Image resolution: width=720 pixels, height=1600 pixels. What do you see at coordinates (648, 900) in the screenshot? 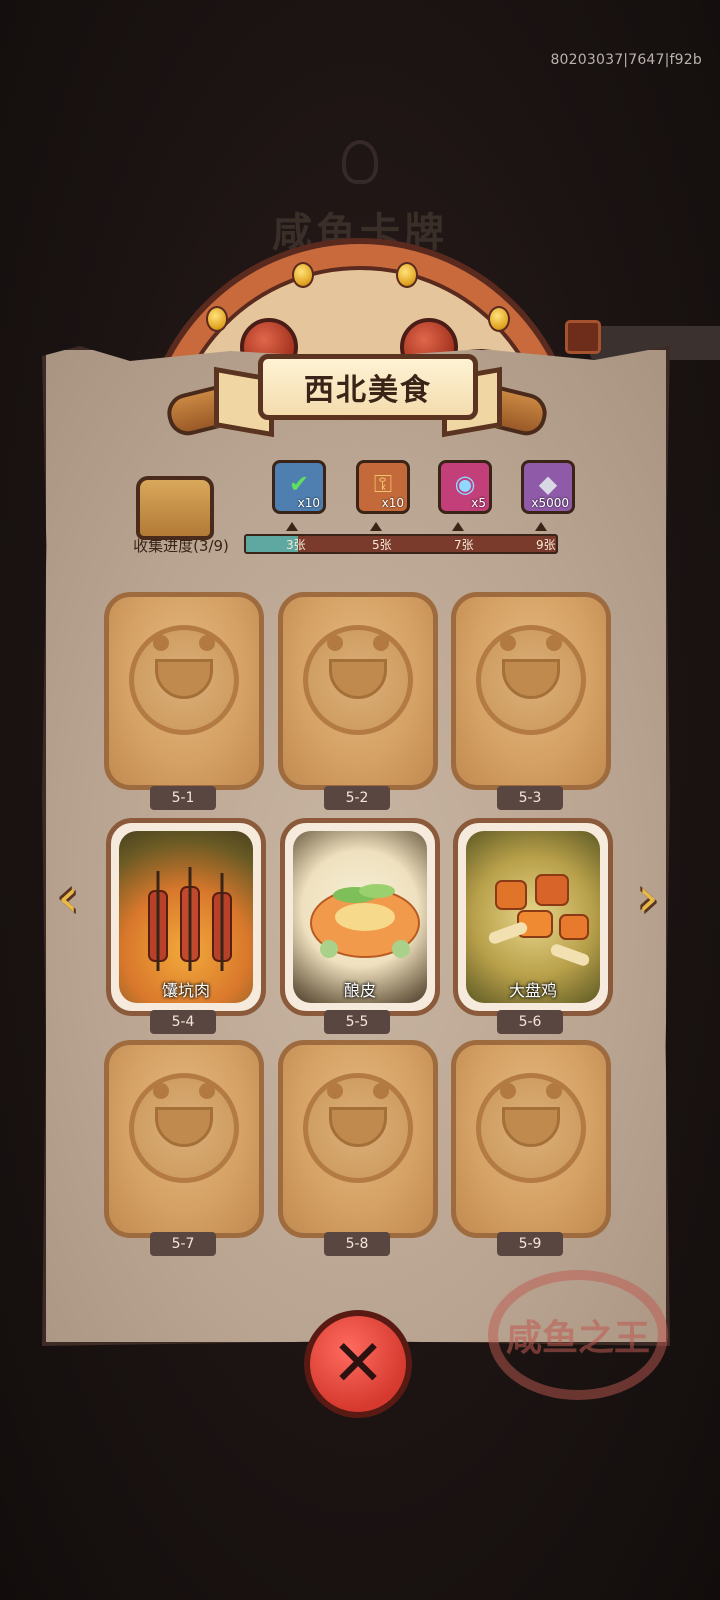
I see `chevron-right-icon: ›` at bounding box center [648, 900].